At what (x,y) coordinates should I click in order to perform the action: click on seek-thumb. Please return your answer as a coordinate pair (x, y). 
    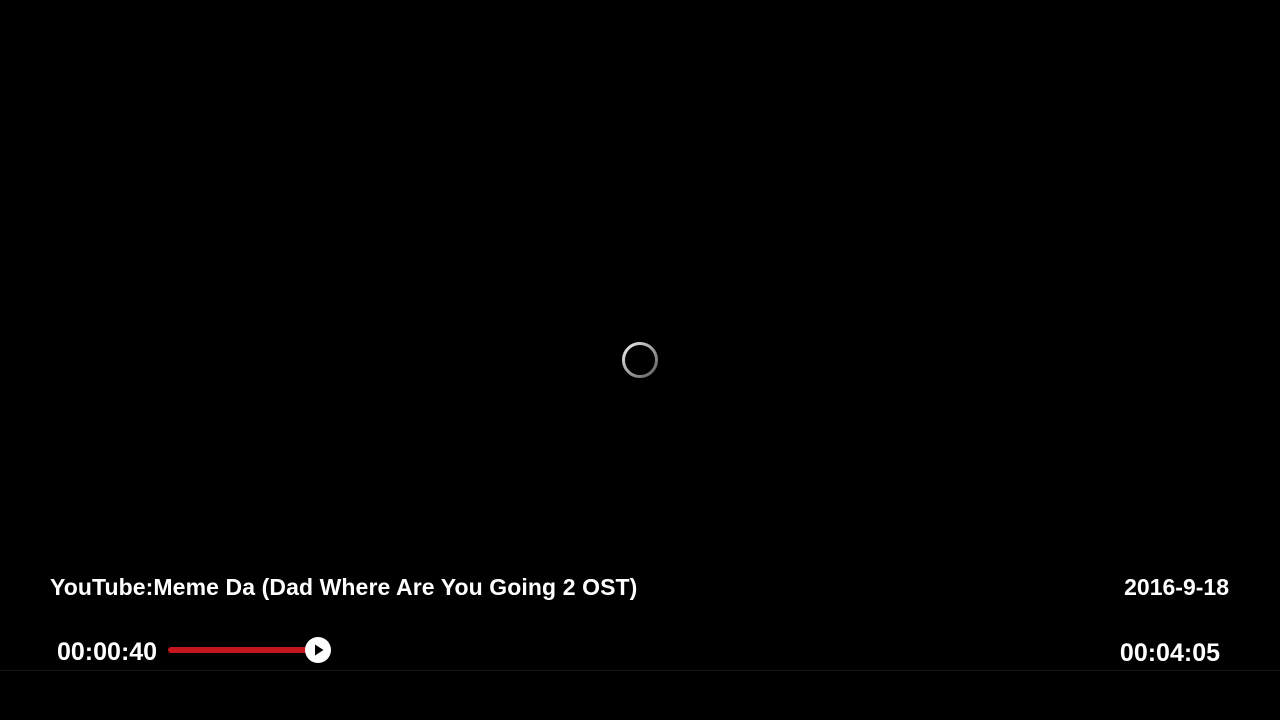
    Looking at the image, I should click on (318, 650).